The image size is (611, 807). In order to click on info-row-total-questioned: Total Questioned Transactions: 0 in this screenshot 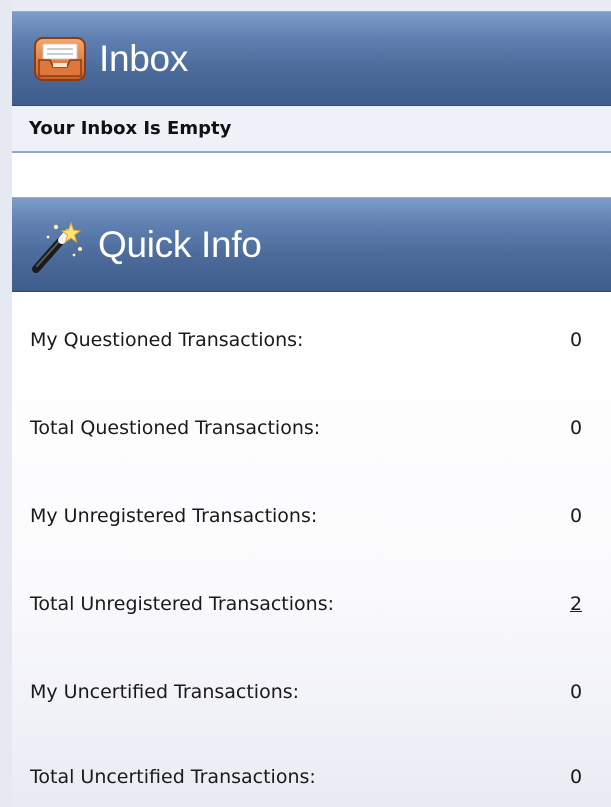, I will do `click(311, 429)`.